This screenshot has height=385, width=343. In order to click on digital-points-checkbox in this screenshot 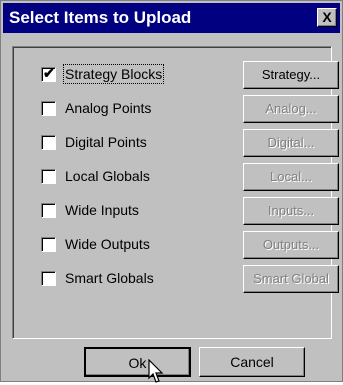, I will do `click(48, 142)`.